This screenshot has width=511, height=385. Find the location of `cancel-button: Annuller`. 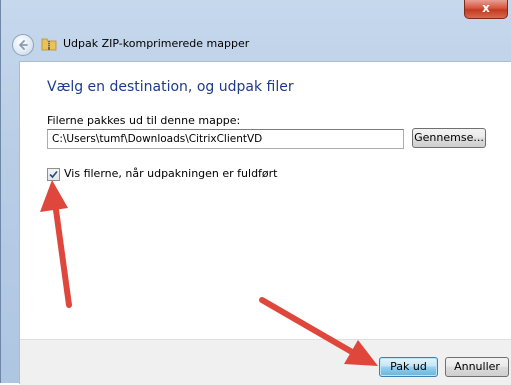

cancel-button: Annuller is located at coordinates (477, 367).